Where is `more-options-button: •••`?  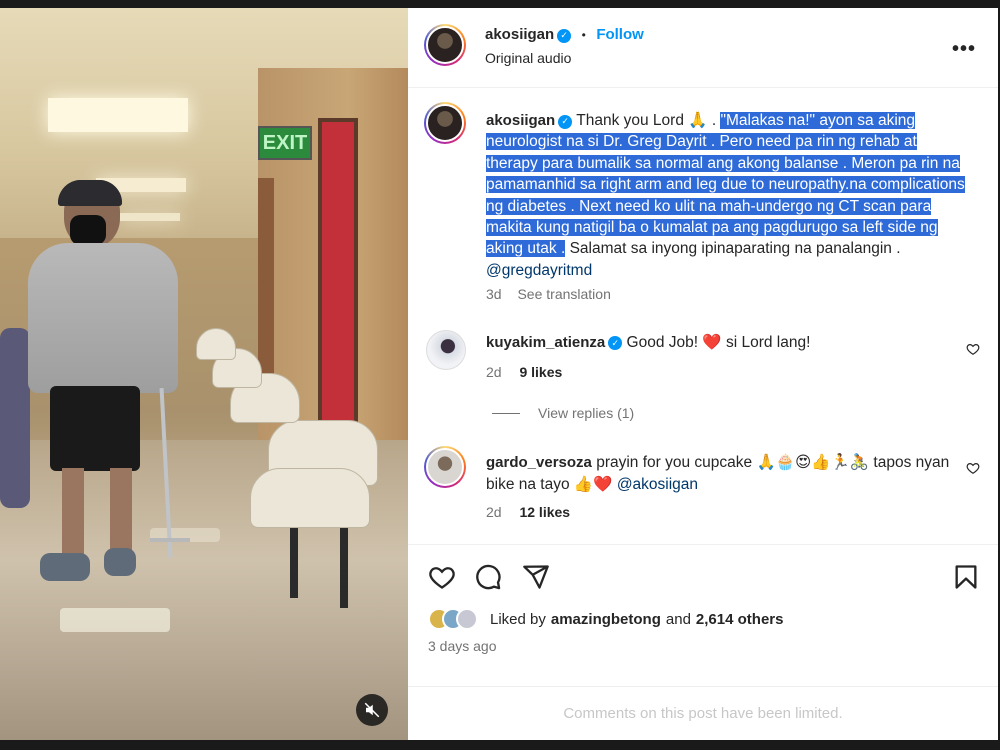
more-options-button: ••• is located at coordinates (964, 49).